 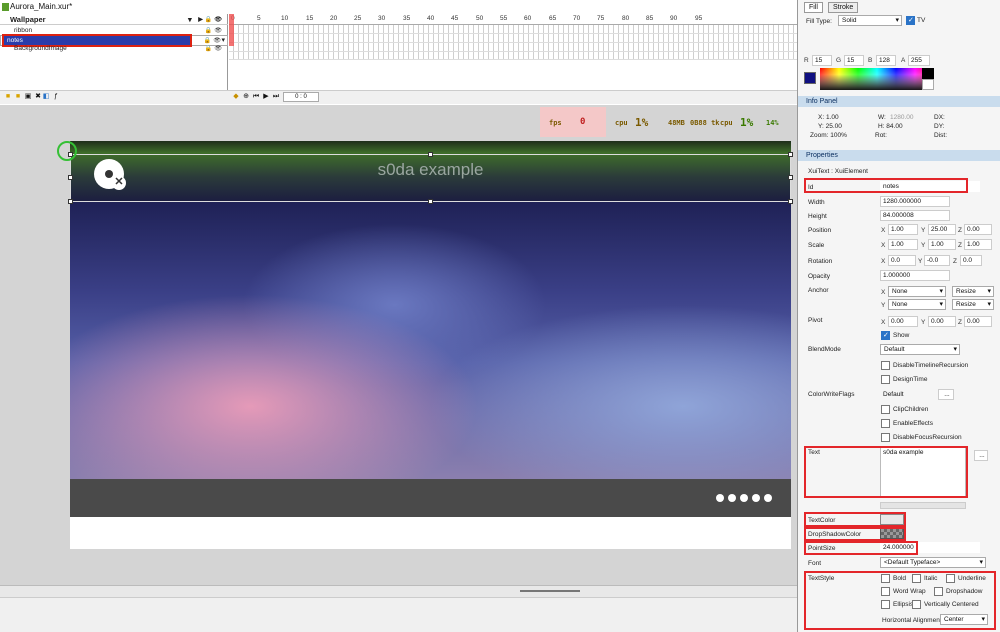 What do you see at coordinates (513, 56) in the screenshot?
I see `frame-track-backgroundimage` at bounding box center [513, 56].